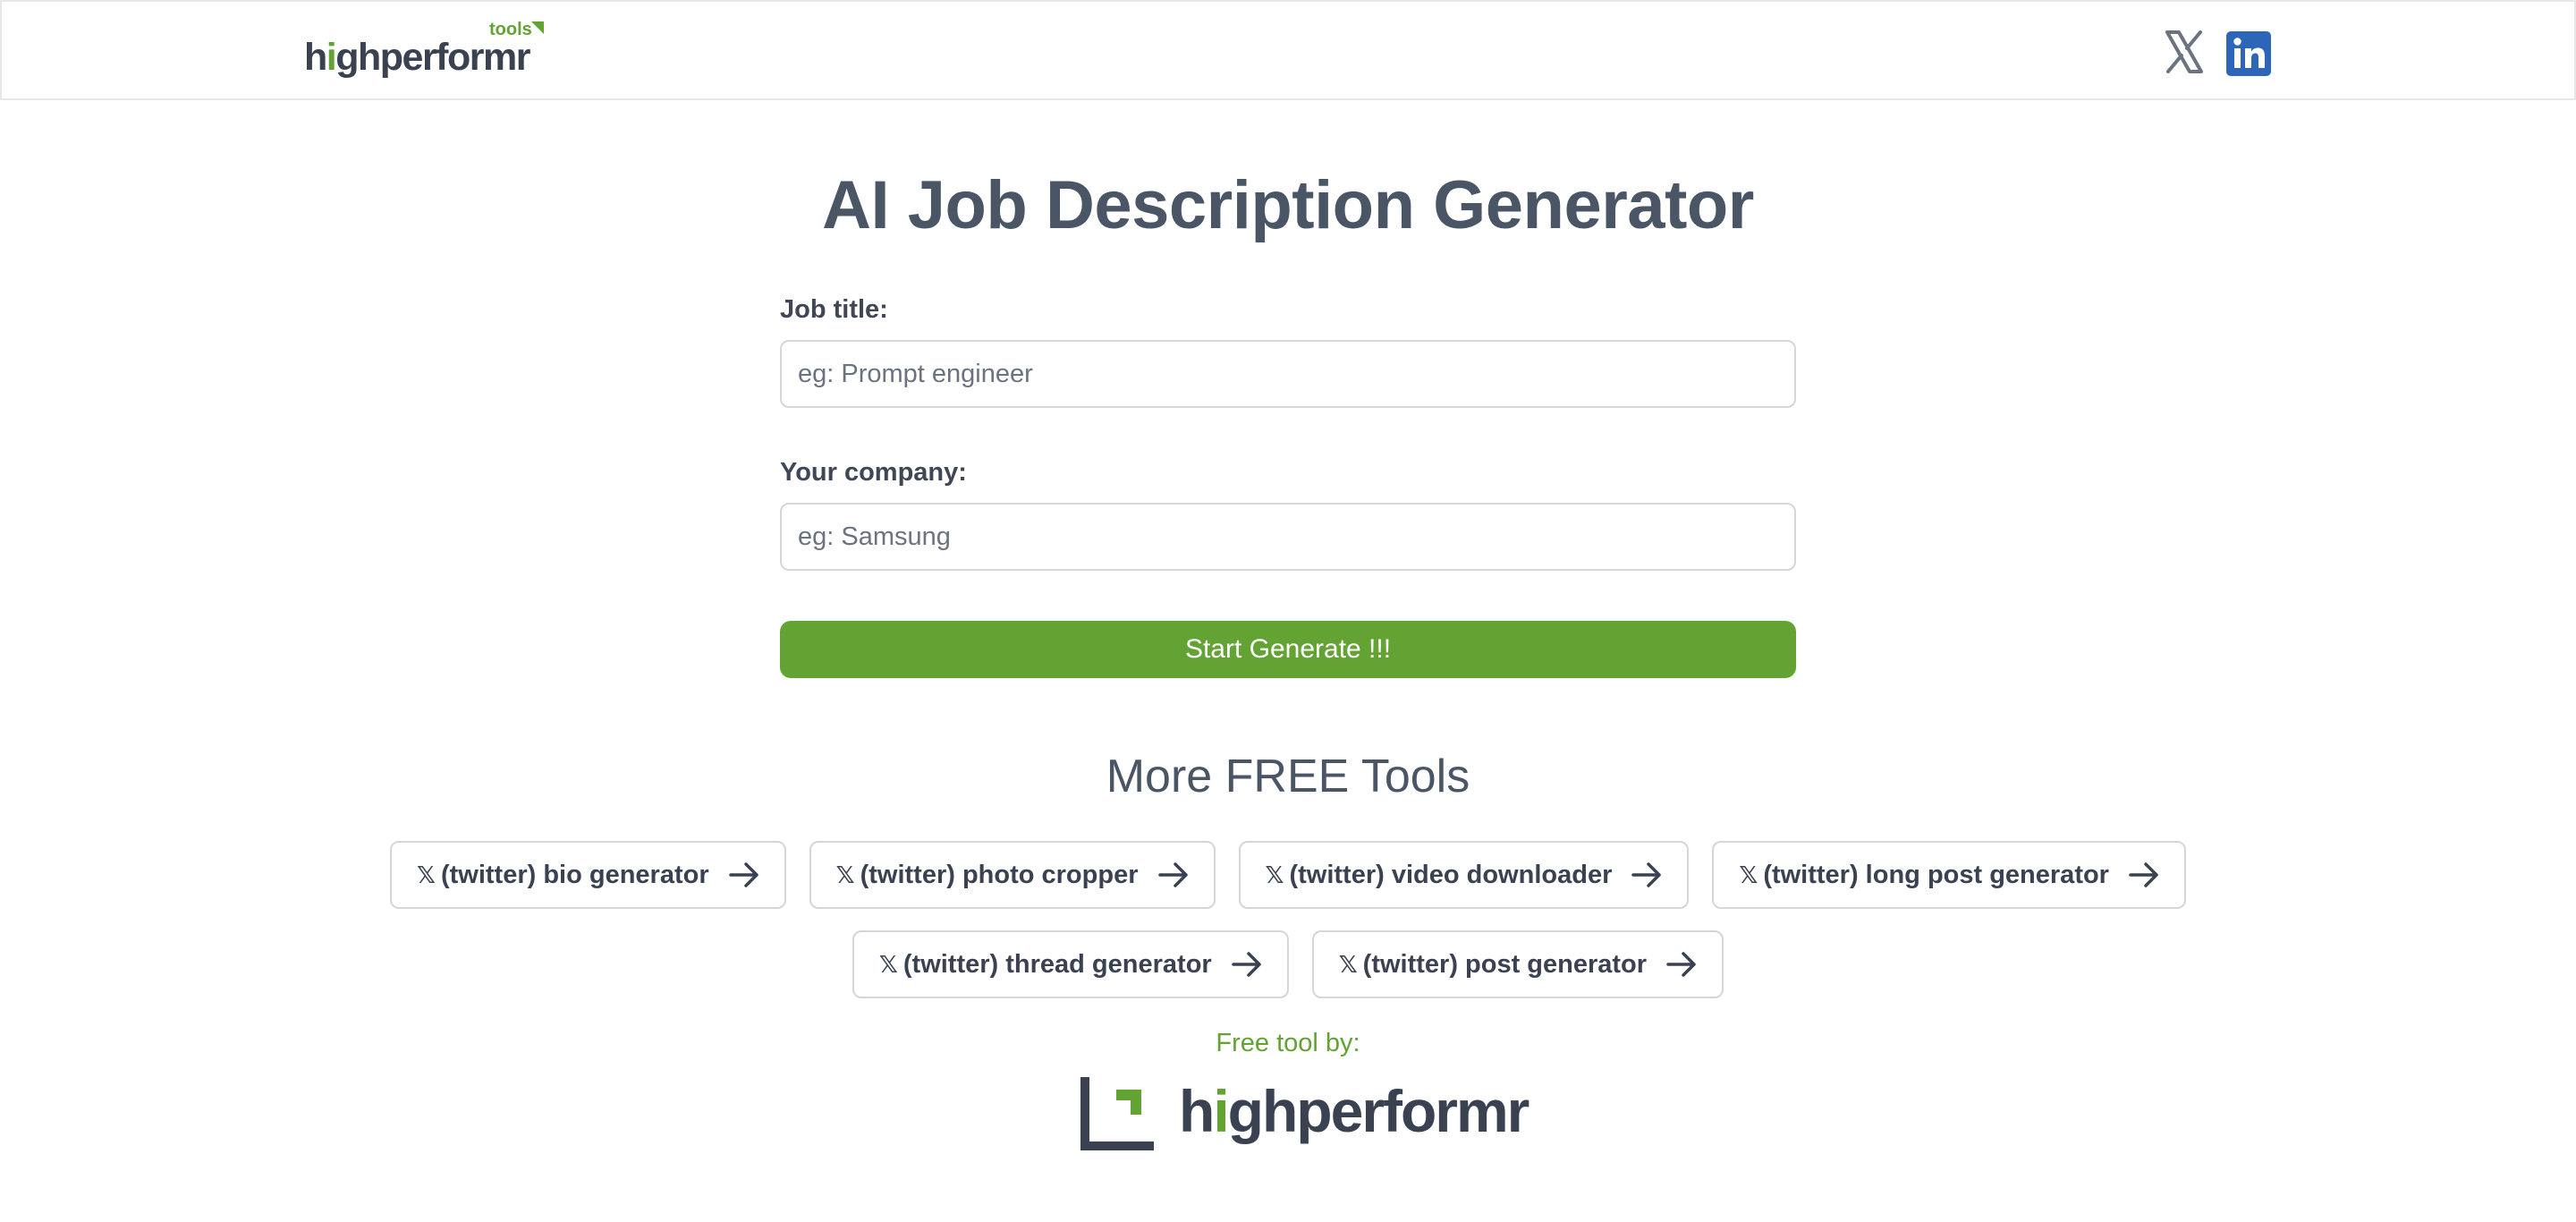 The width and height of the screenshot is (2576, 1222). I want to click on tool-label: (twitter) photo cropper, so click(999, 874).